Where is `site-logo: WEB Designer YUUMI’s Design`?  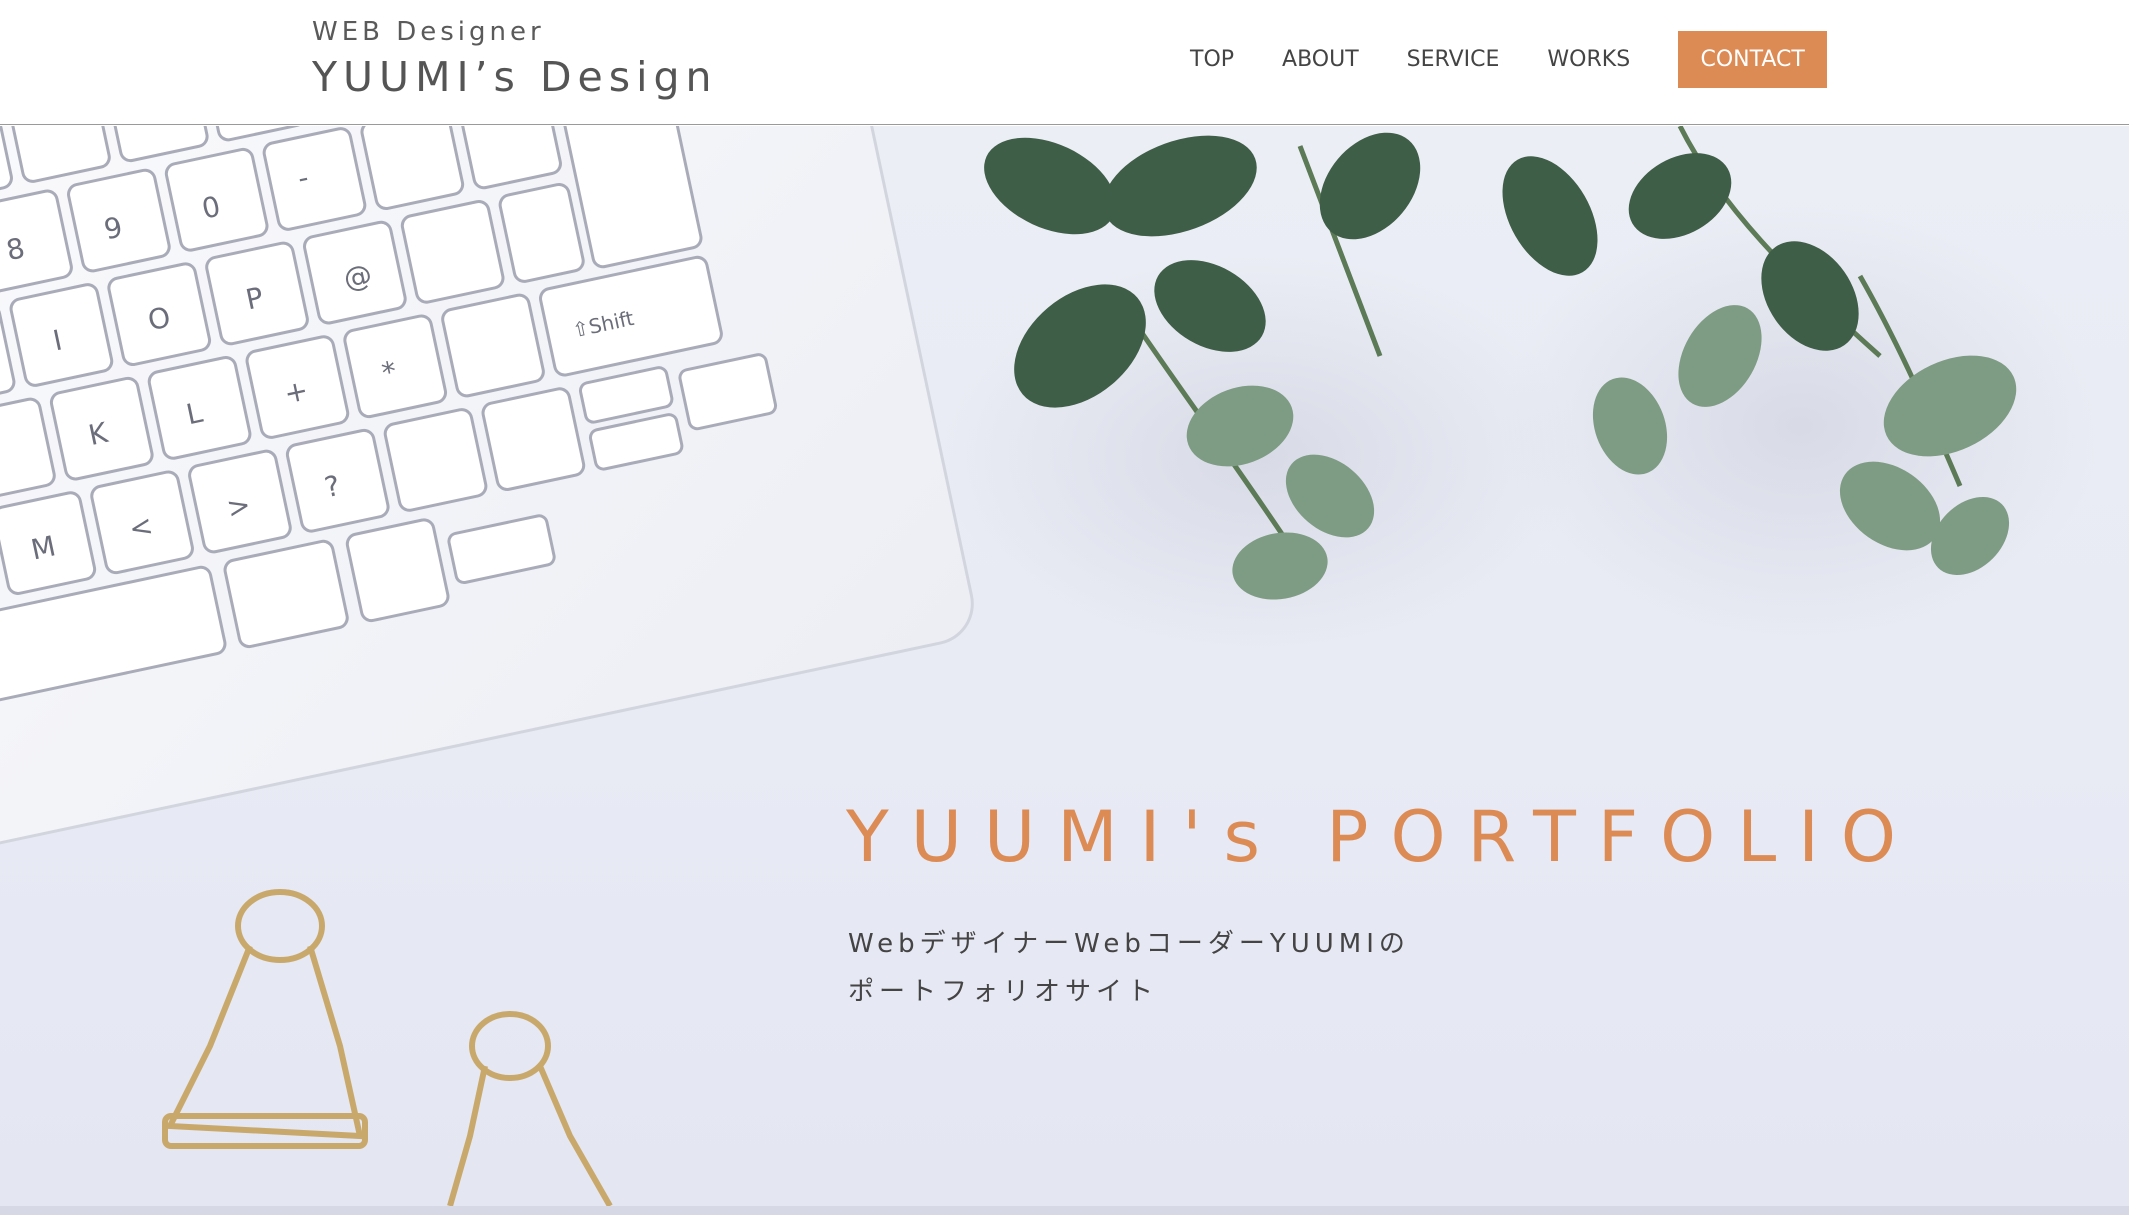 site-logo: WEB Designer YUUMI’s Design is located at coordinates (515, 58).